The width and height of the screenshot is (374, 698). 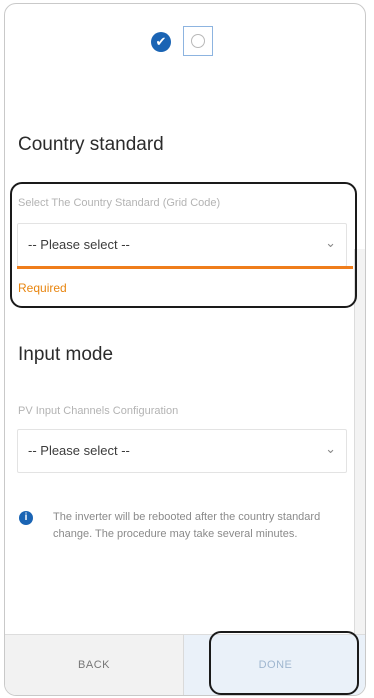 What do you see at coordinates (182, 451) in the screenshot?
I see `pv-input-channels-select: -- Please select -- ⌄` at bounding box center [182, 451].